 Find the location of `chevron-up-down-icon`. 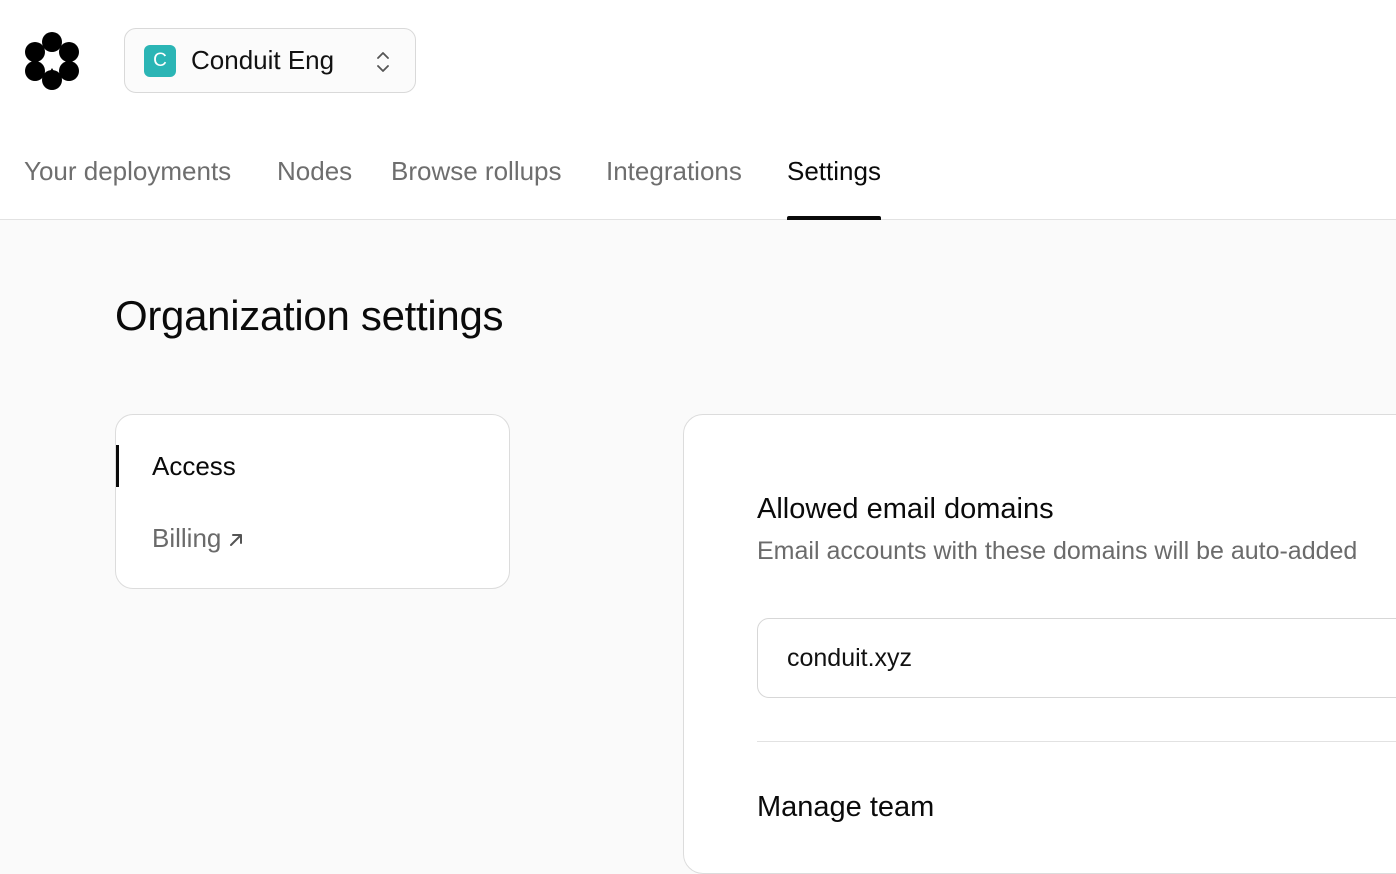

chevron-up-down-icon is located at coordinates (383, 62).